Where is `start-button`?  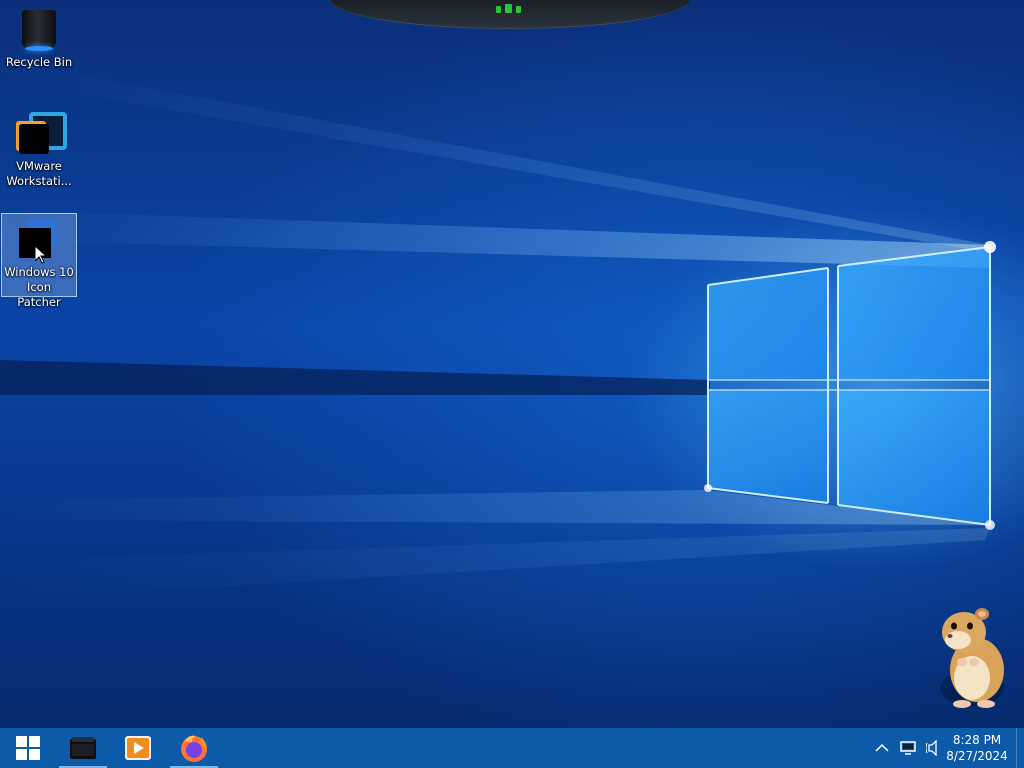
start-button is located at coordinates (28, 748).